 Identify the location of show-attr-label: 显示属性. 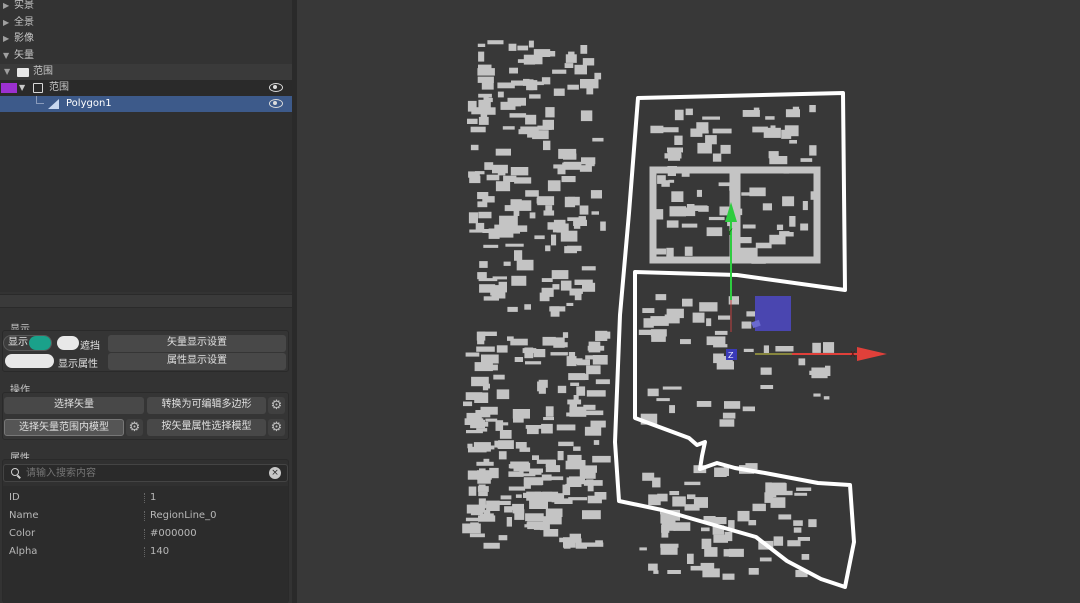
(78, 364).